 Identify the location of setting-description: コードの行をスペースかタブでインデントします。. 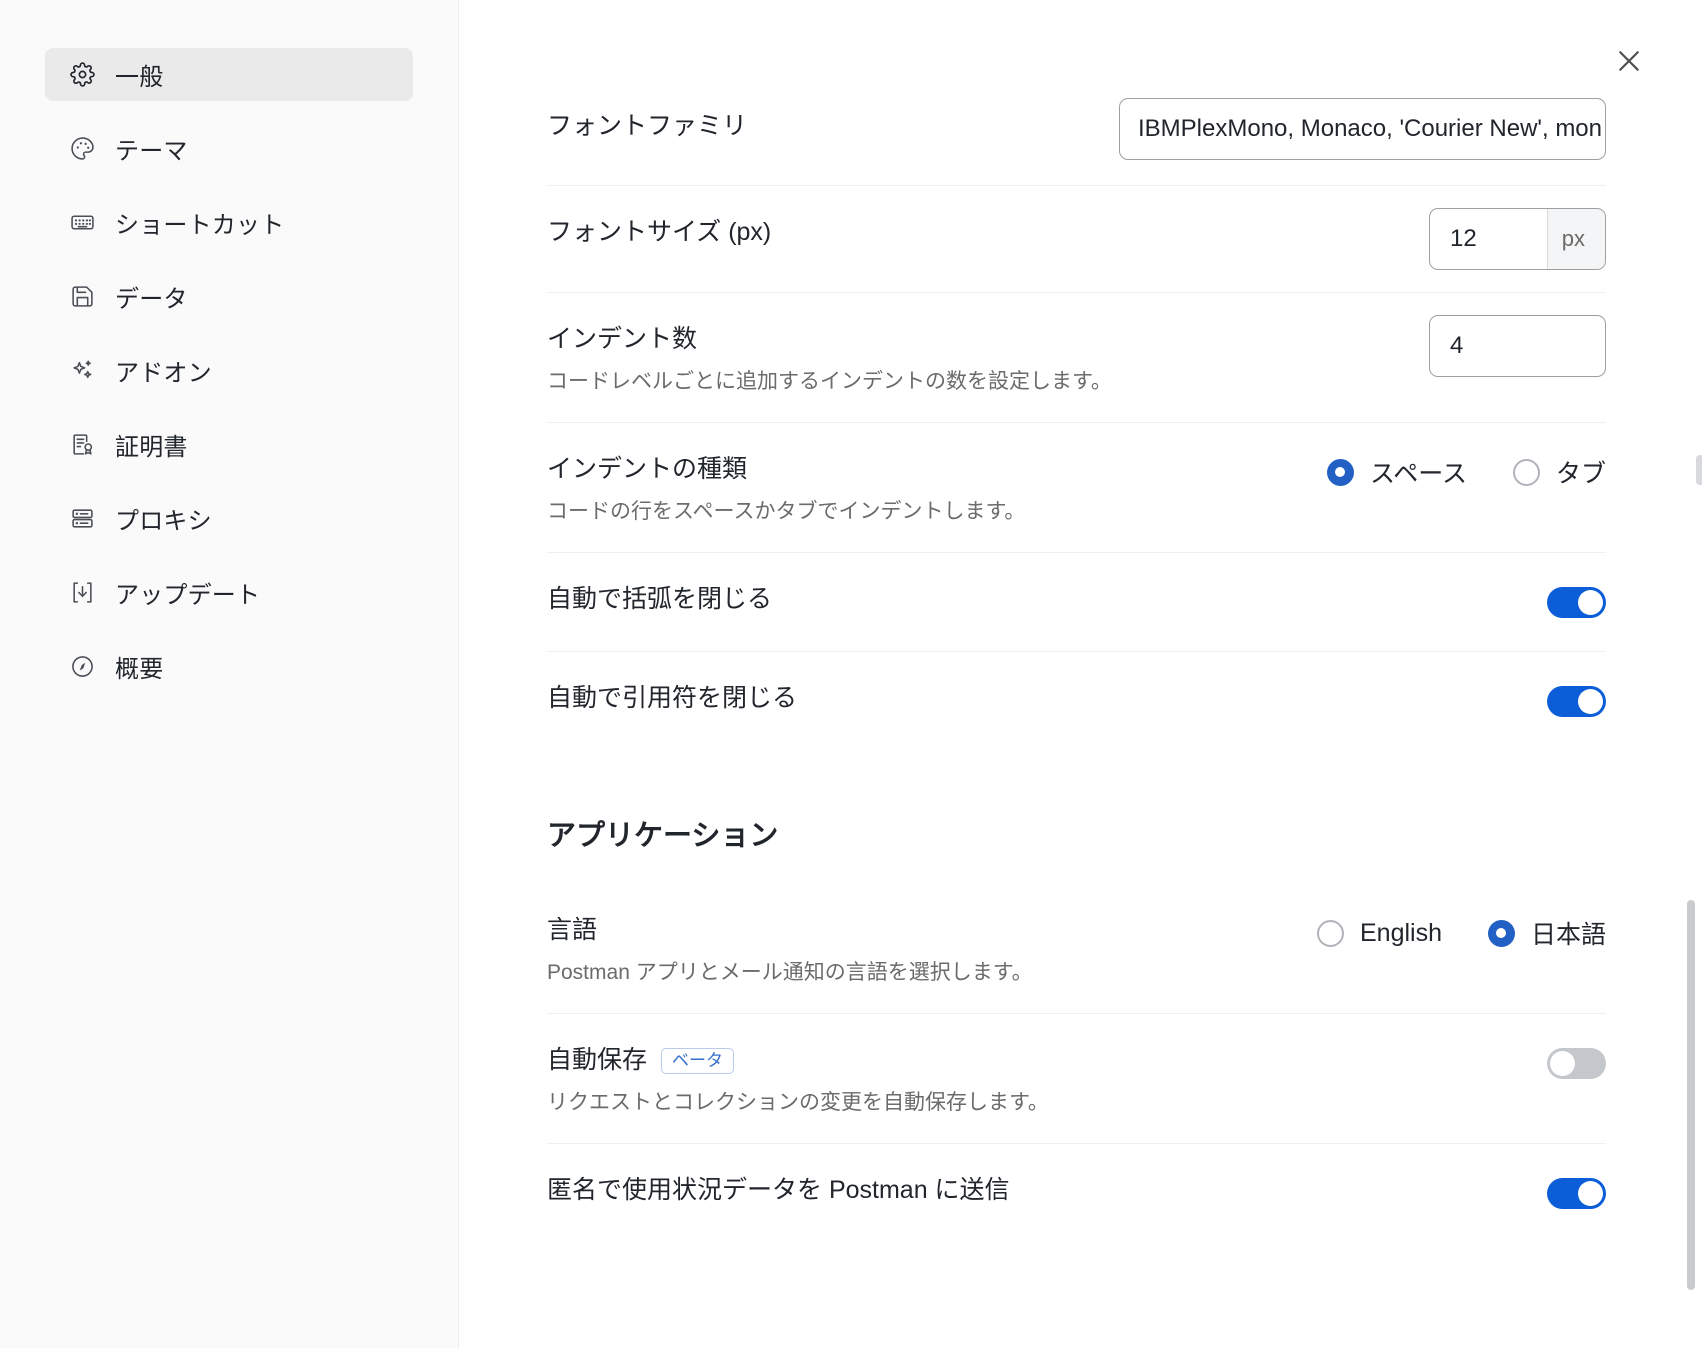
(786, 511).